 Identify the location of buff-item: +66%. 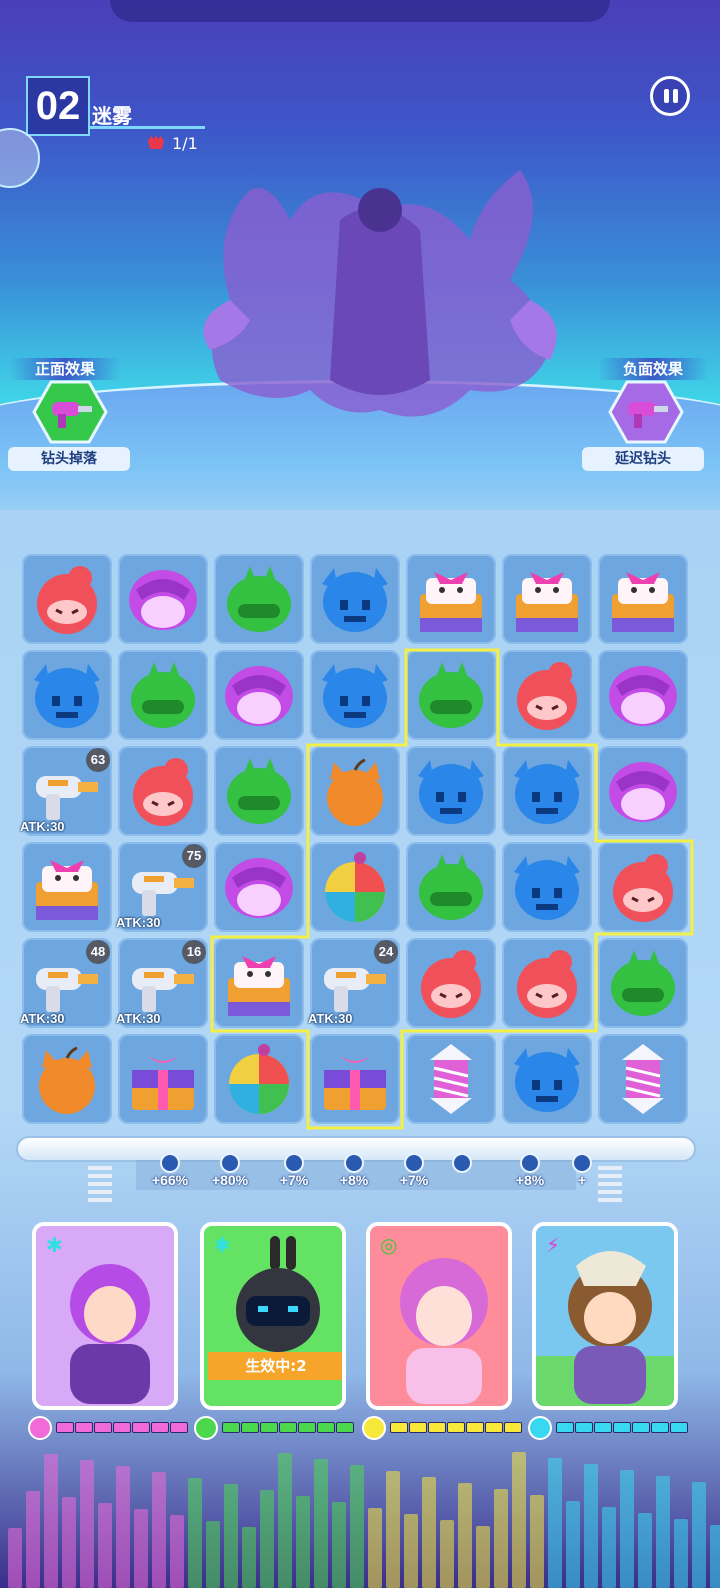
(170, 1170).